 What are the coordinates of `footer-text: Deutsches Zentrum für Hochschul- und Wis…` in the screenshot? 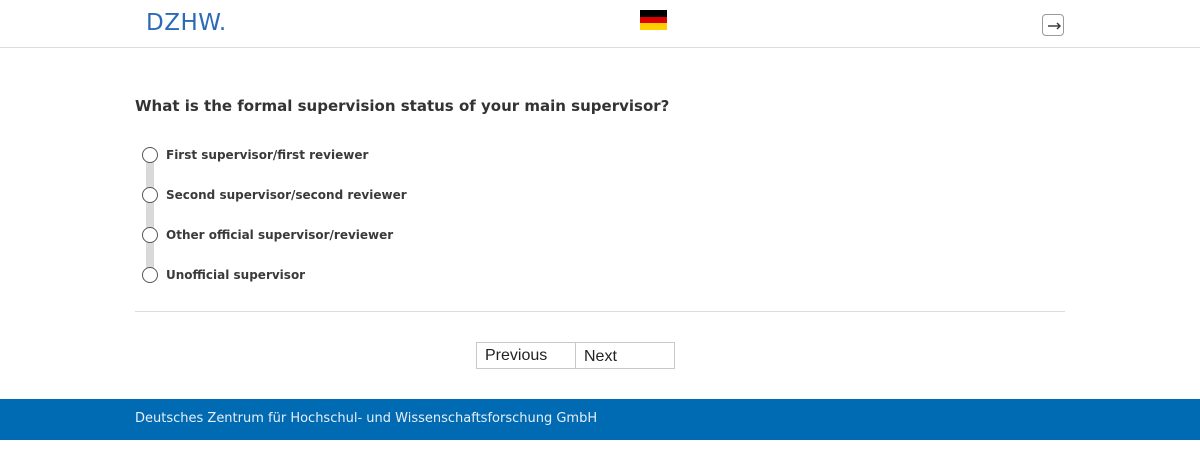 It's located at (366, 418).